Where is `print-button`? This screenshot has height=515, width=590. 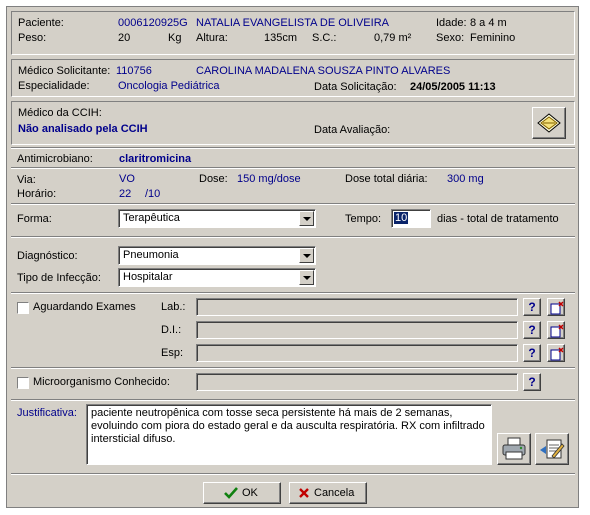
print-button is located at coordinates (514, 449).